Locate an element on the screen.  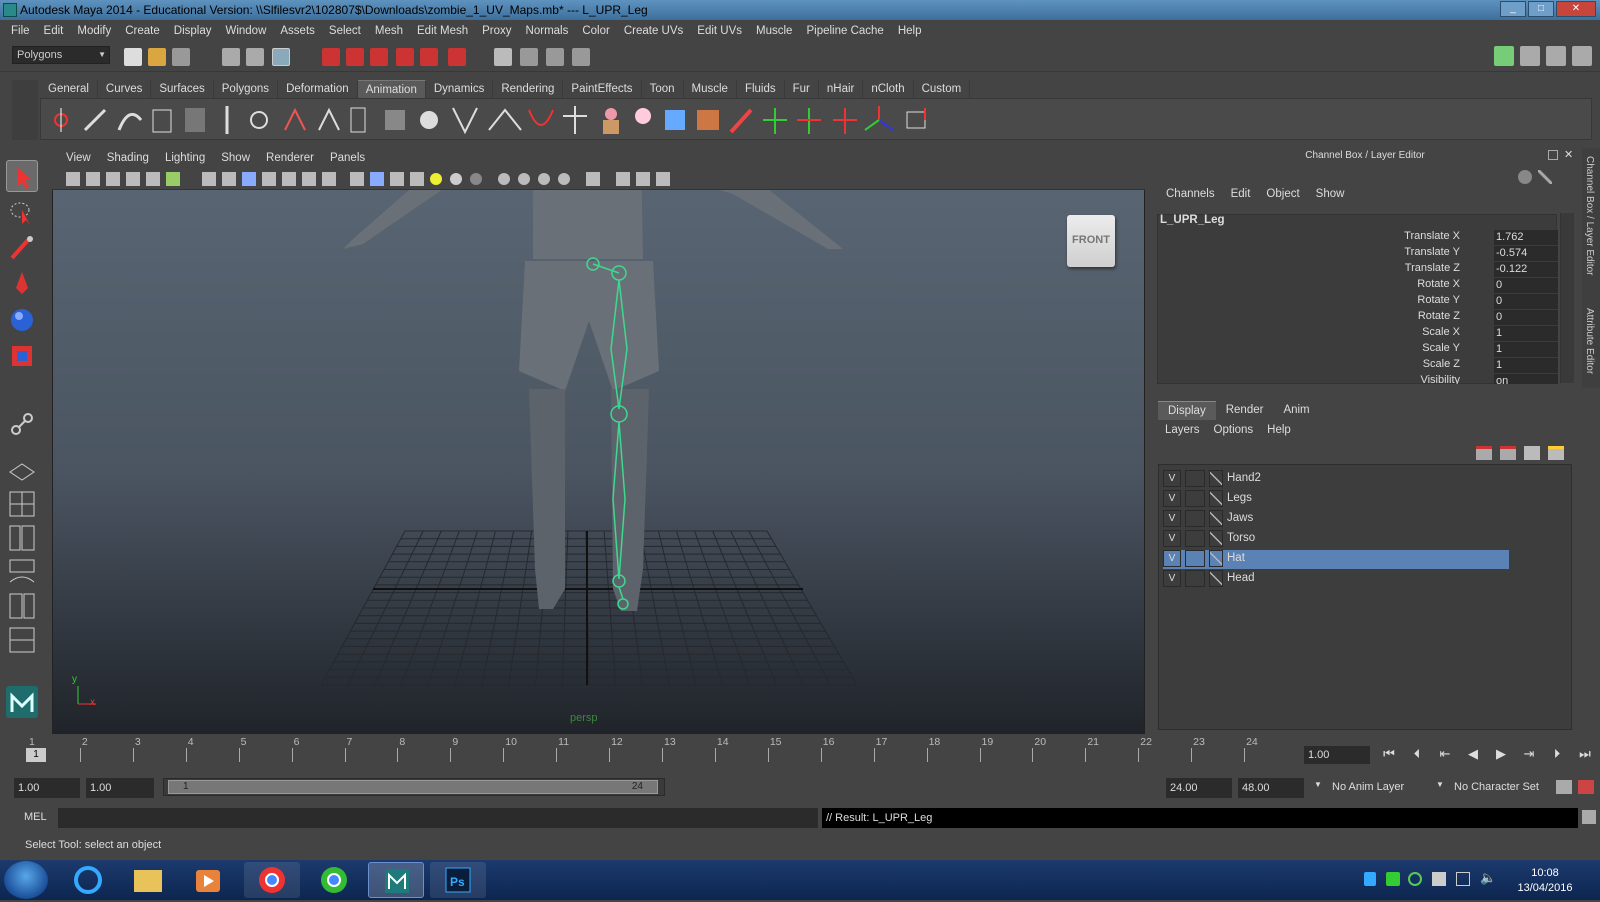
tab-polygons: Polygons is located at coordinates (246, 89).